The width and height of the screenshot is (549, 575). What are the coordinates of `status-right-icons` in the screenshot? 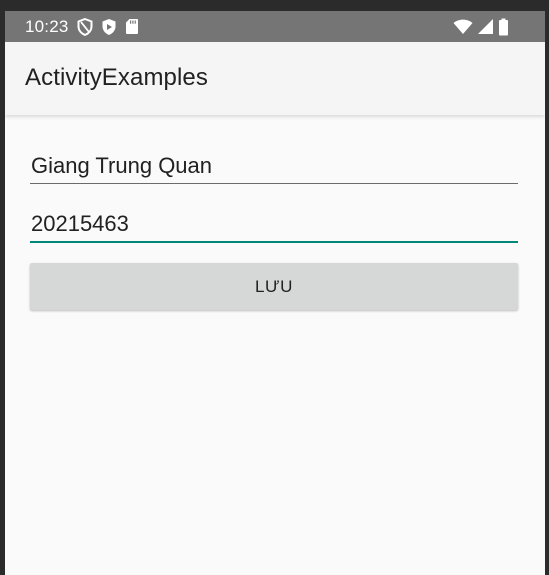 It's located at (481, 26).